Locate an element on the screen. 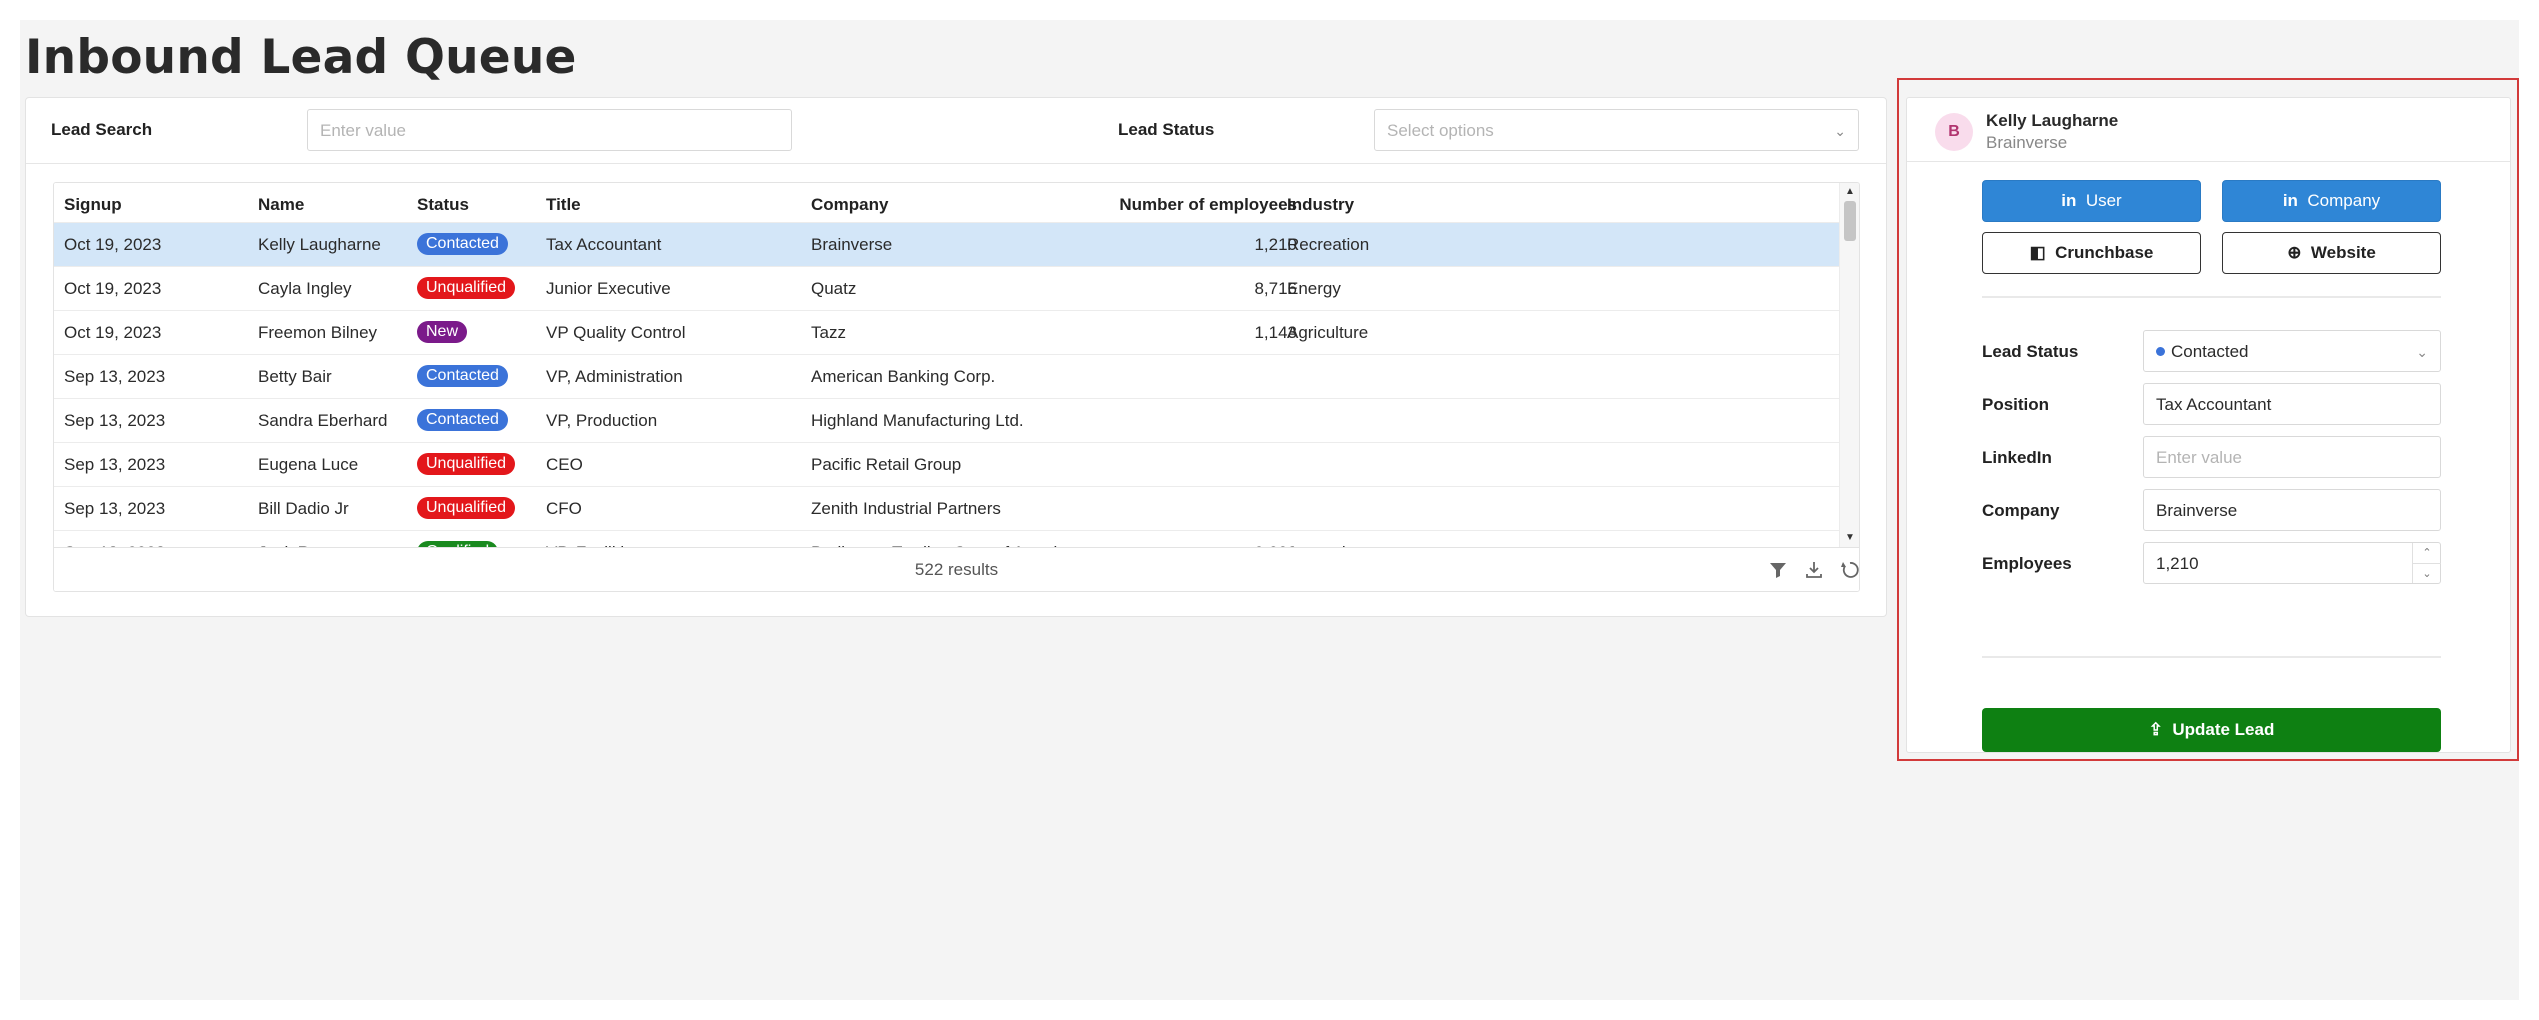  table-scrollbar: ▲ ▼ is located at coordinates (1849, 365).